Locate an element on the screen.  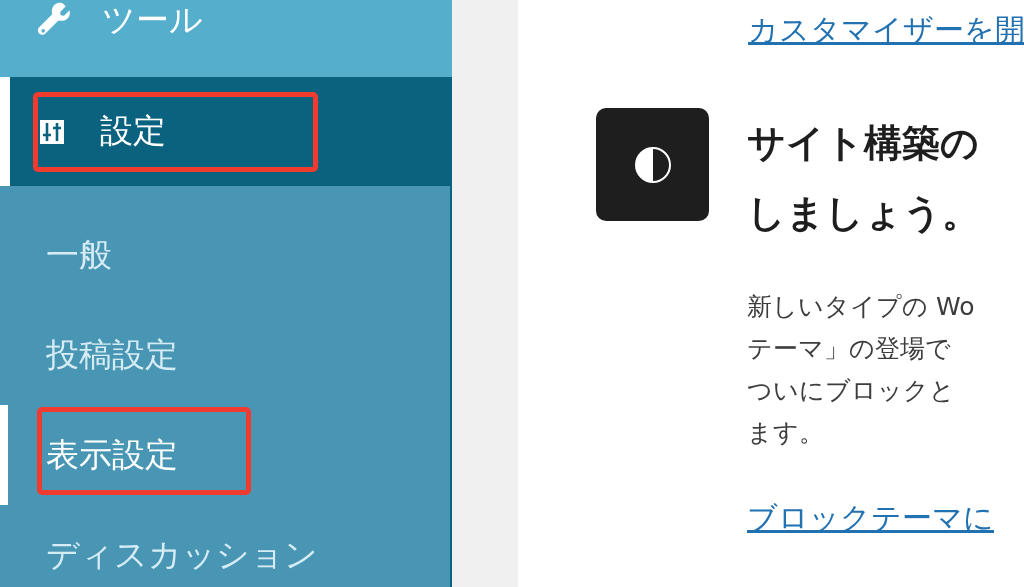
menu-item: 設定 is located at coordinates (226, 131).